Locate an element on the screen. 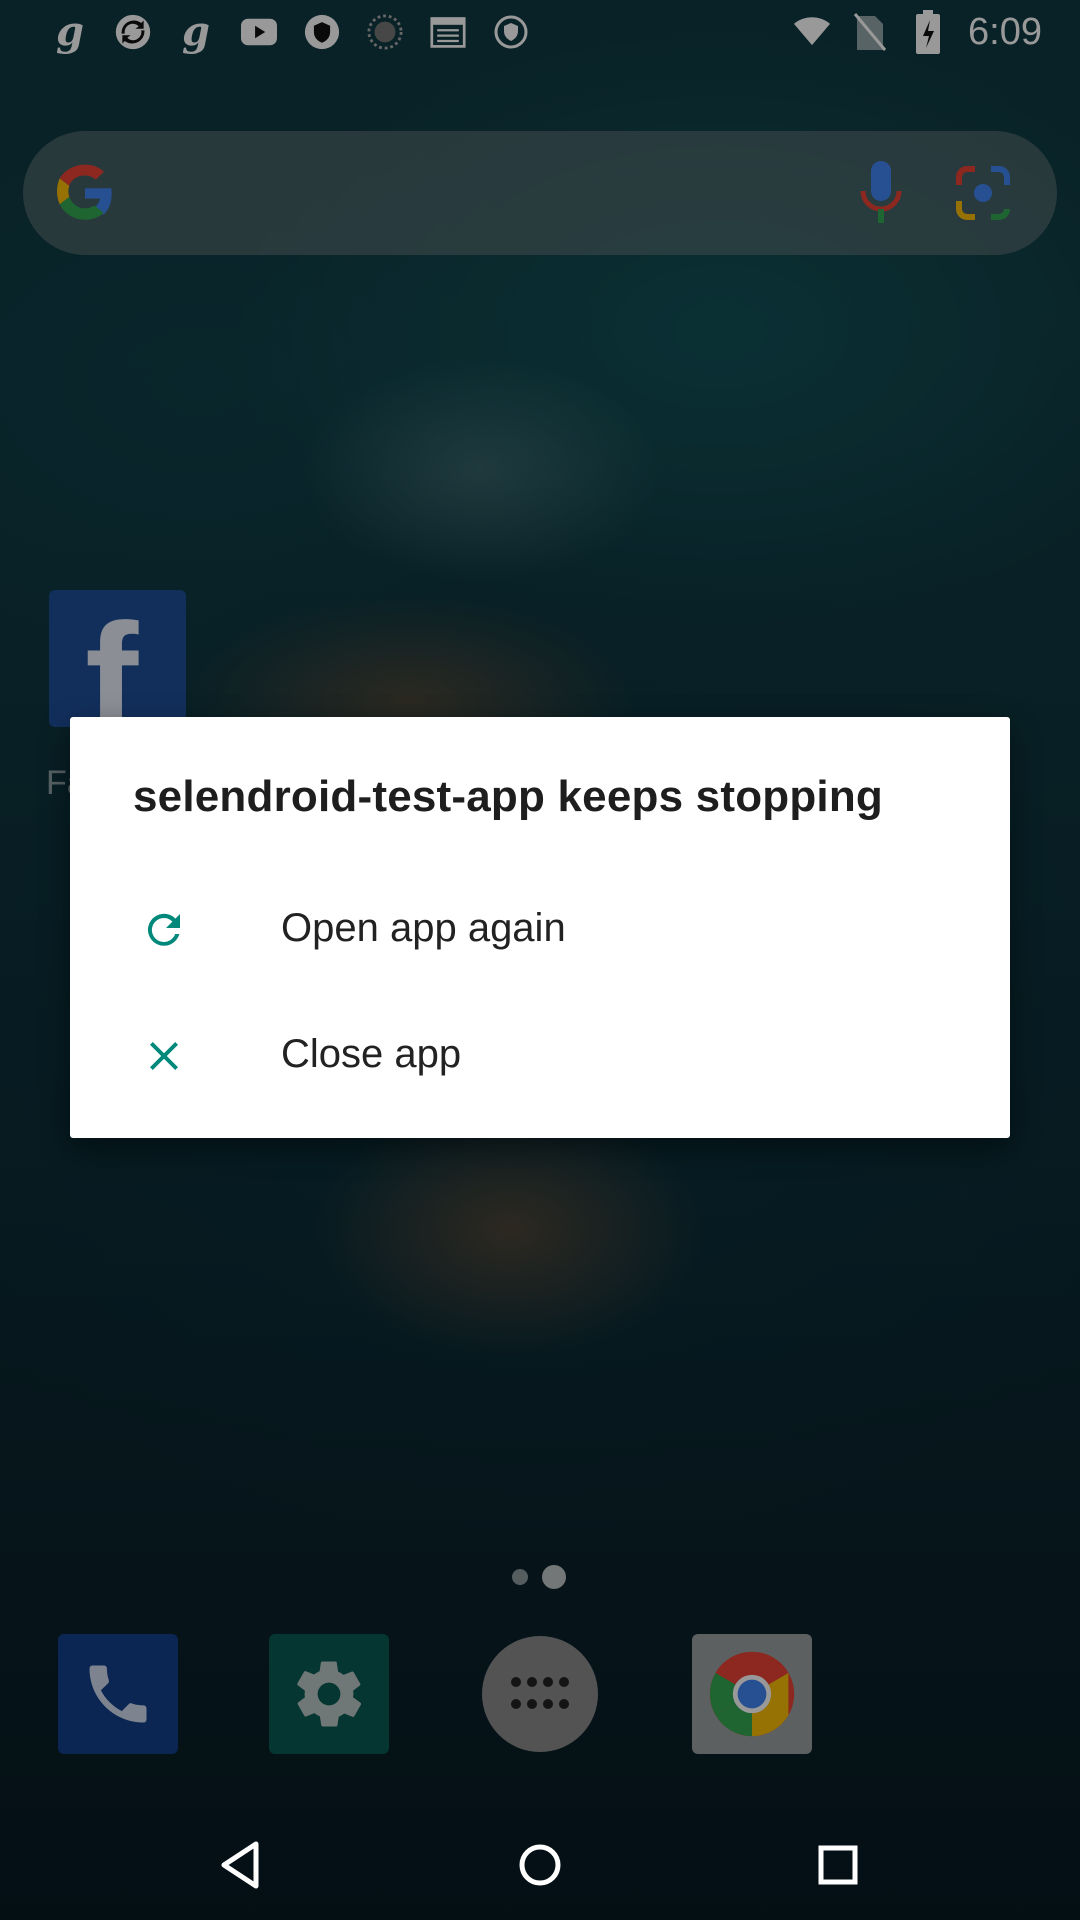 The image size is (1080, 1920). home-button is located at coordinates (540, 1865).